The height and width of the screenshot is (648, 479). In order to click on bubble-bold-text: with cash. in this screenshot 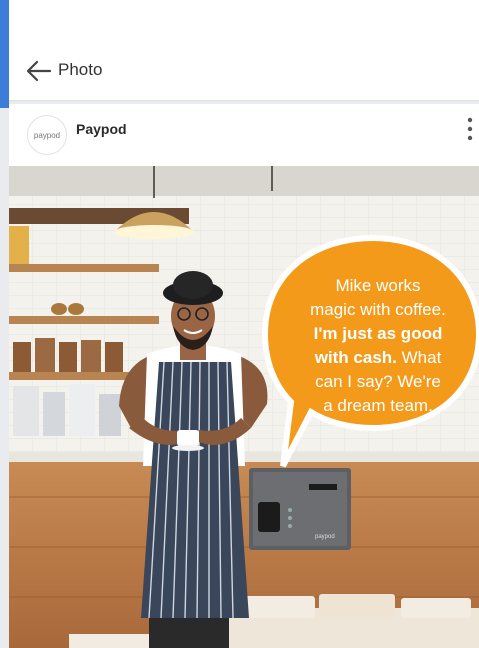, I will do `click(355, 357)`.